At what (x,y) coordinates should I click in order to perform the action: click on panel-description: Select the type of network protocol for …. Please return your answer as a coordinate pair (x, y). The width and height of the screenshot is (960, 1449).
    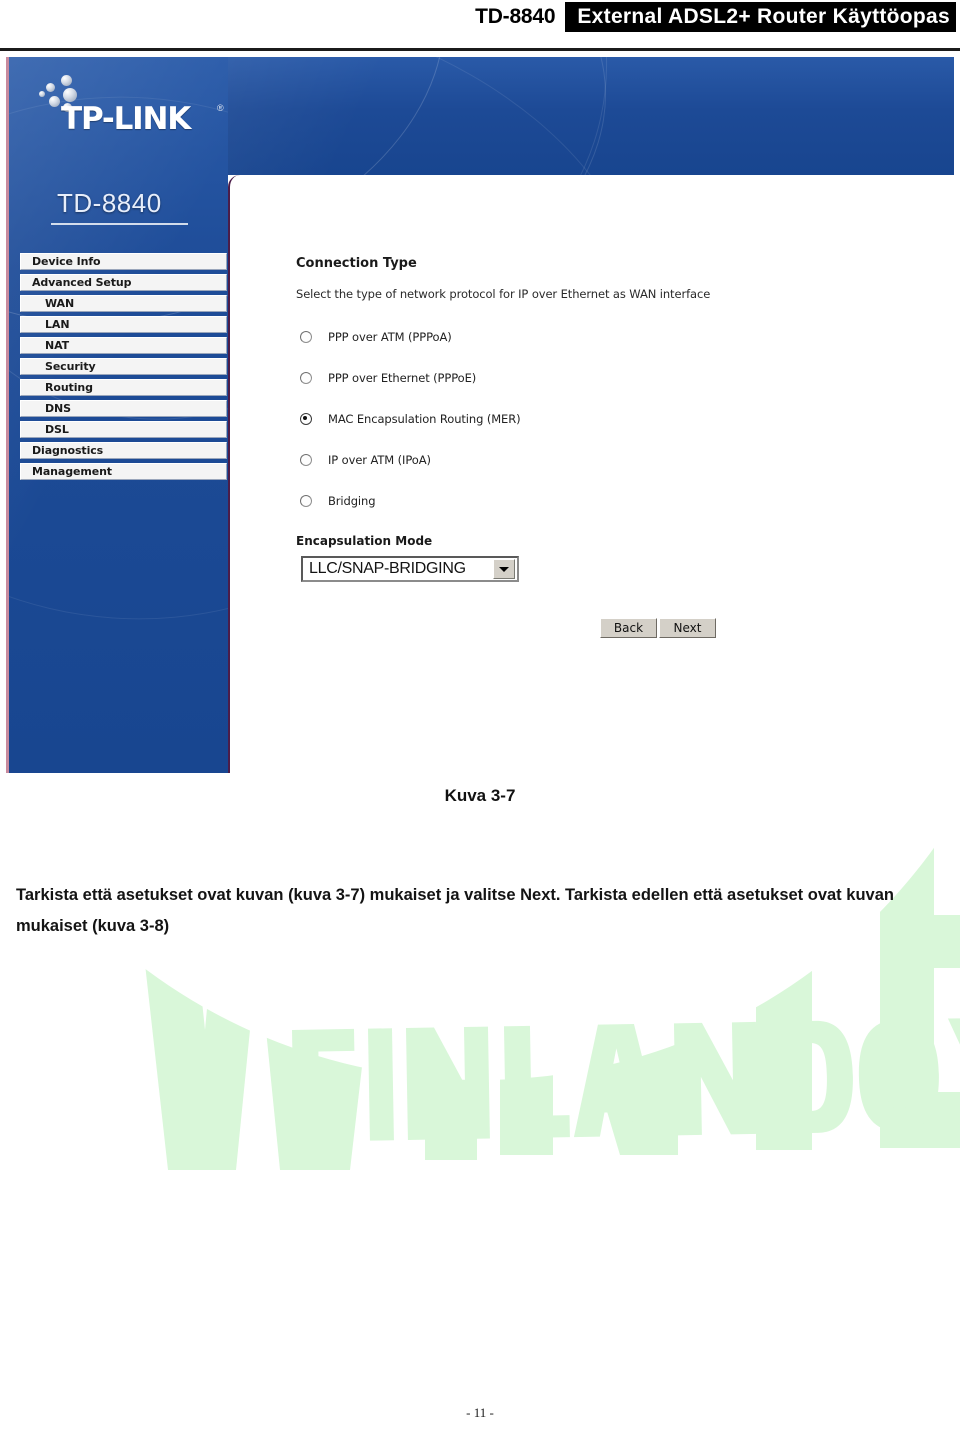
    Looking at the image, I should click on (503, 294).